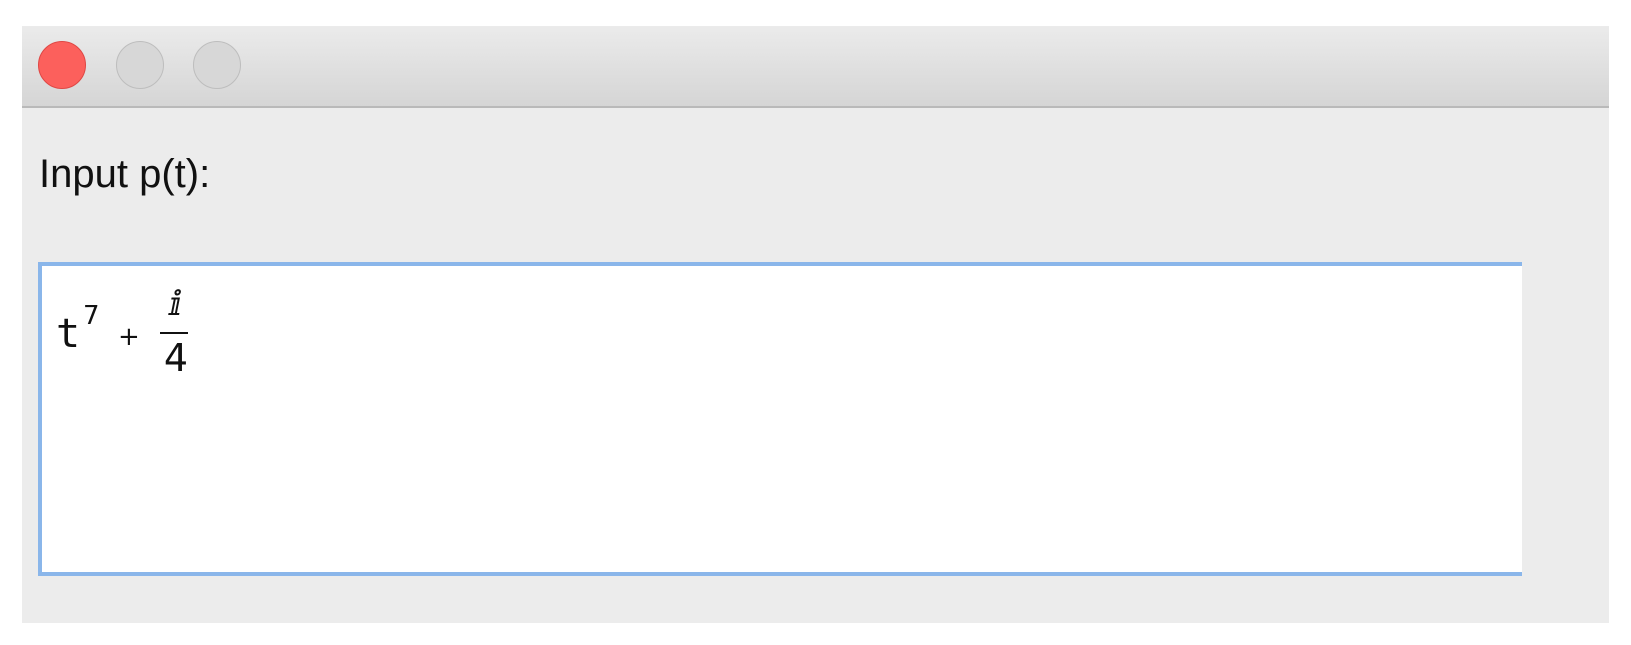  I want to click on close-window-button, so click(62, 65).